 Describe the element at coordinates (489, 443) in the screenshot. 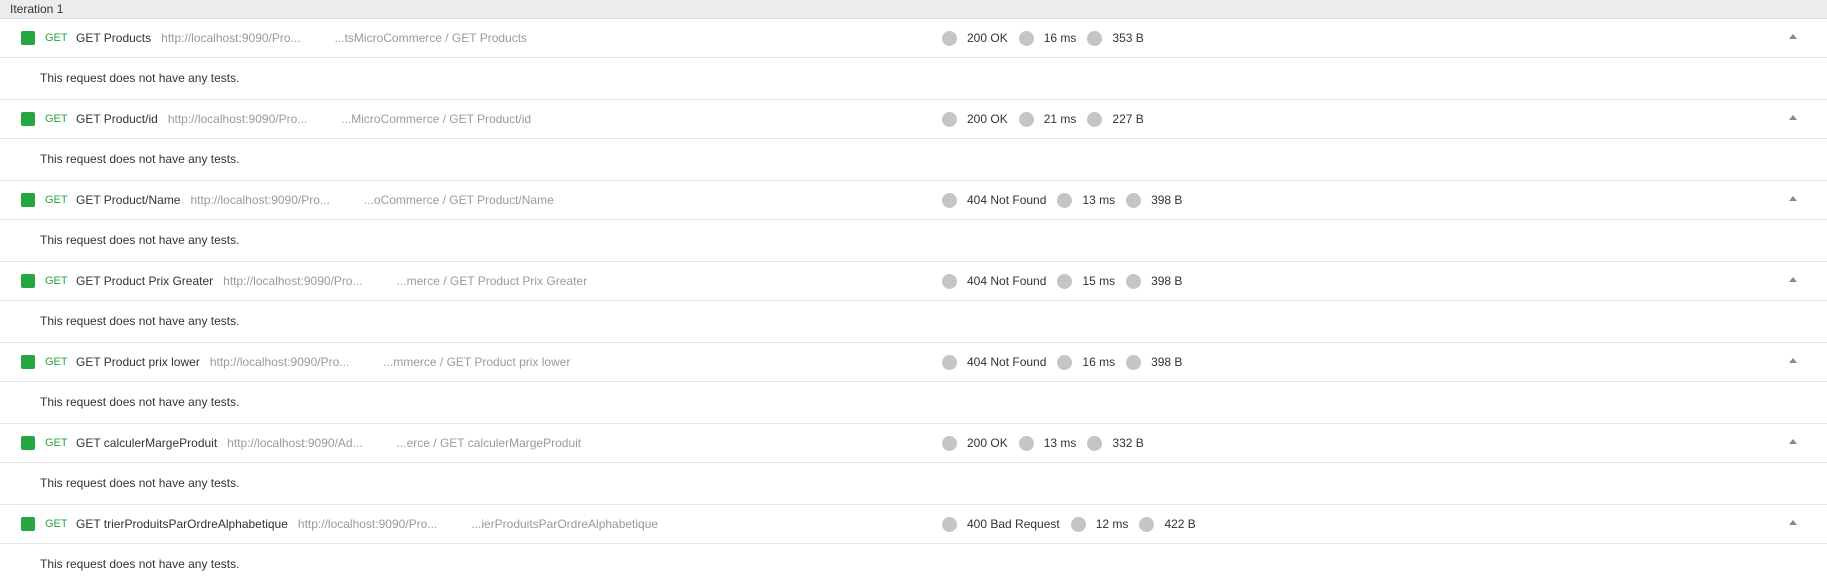

I see `request-path: ...erce / GET calculerMargeProduit` at that location.